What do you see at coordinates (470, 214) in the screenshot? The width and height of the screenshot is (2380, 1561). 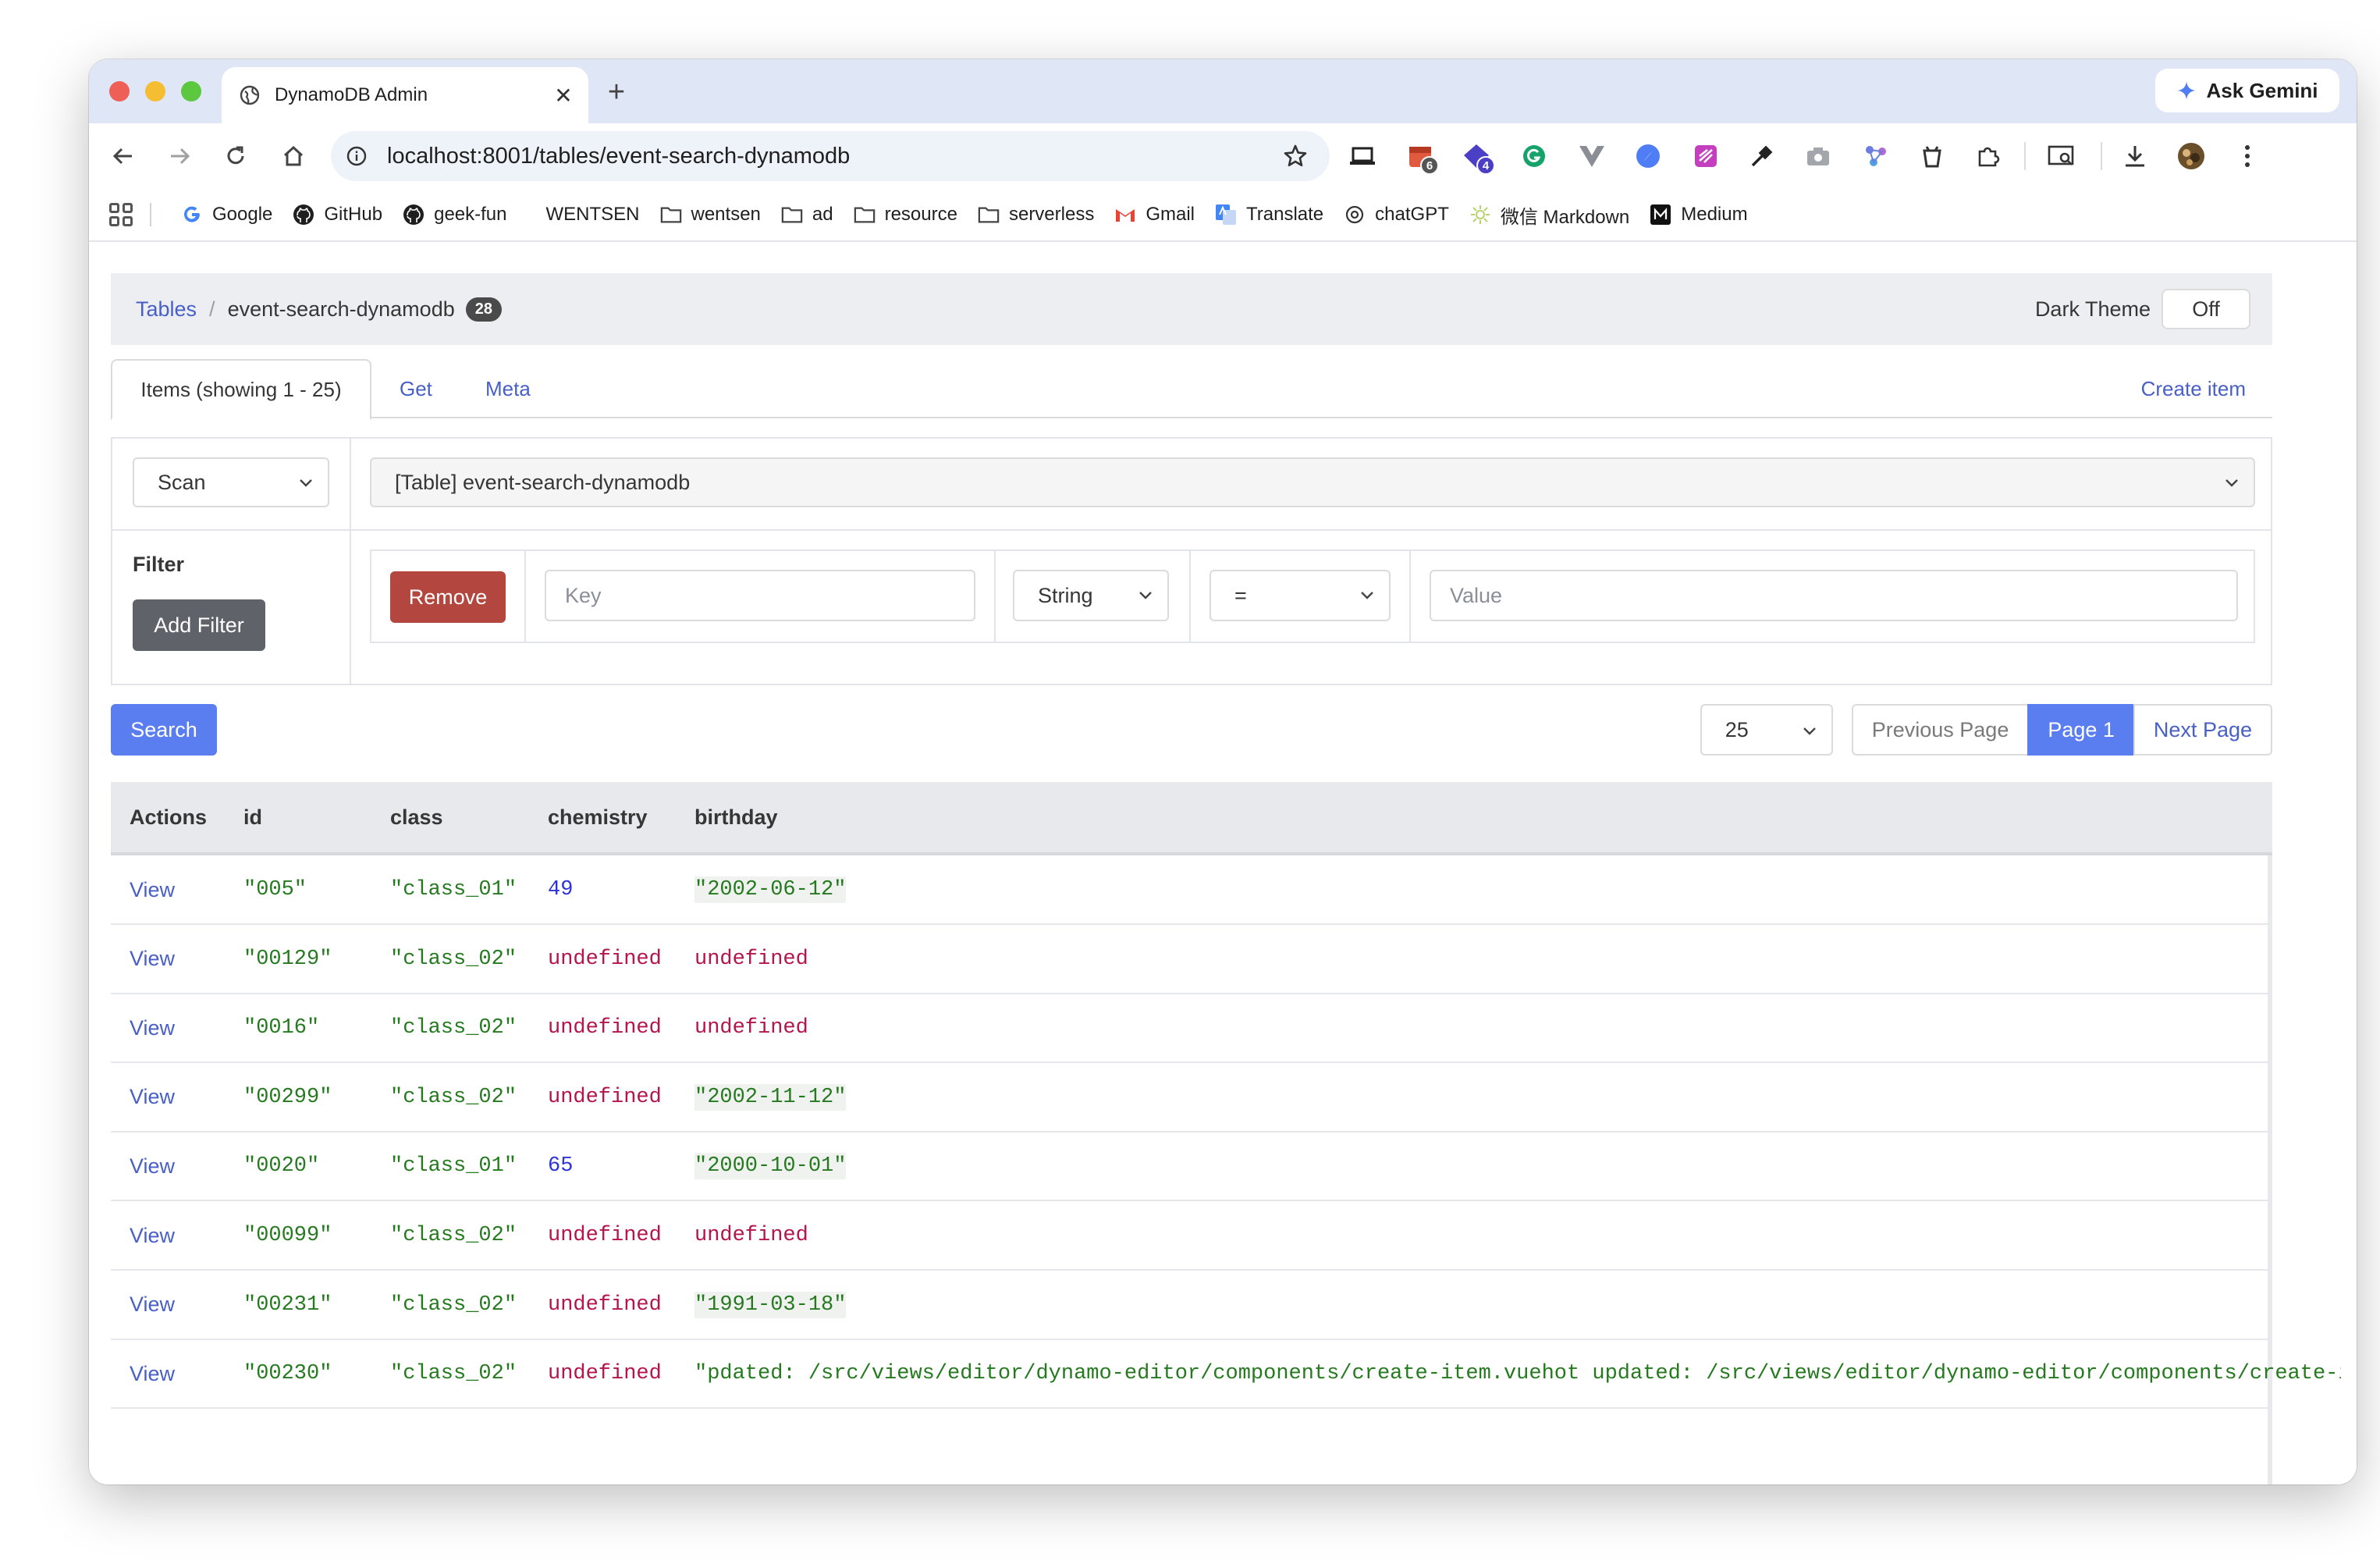 I see `bookmark-label: geek-fun` at bounding box center [470, 214].